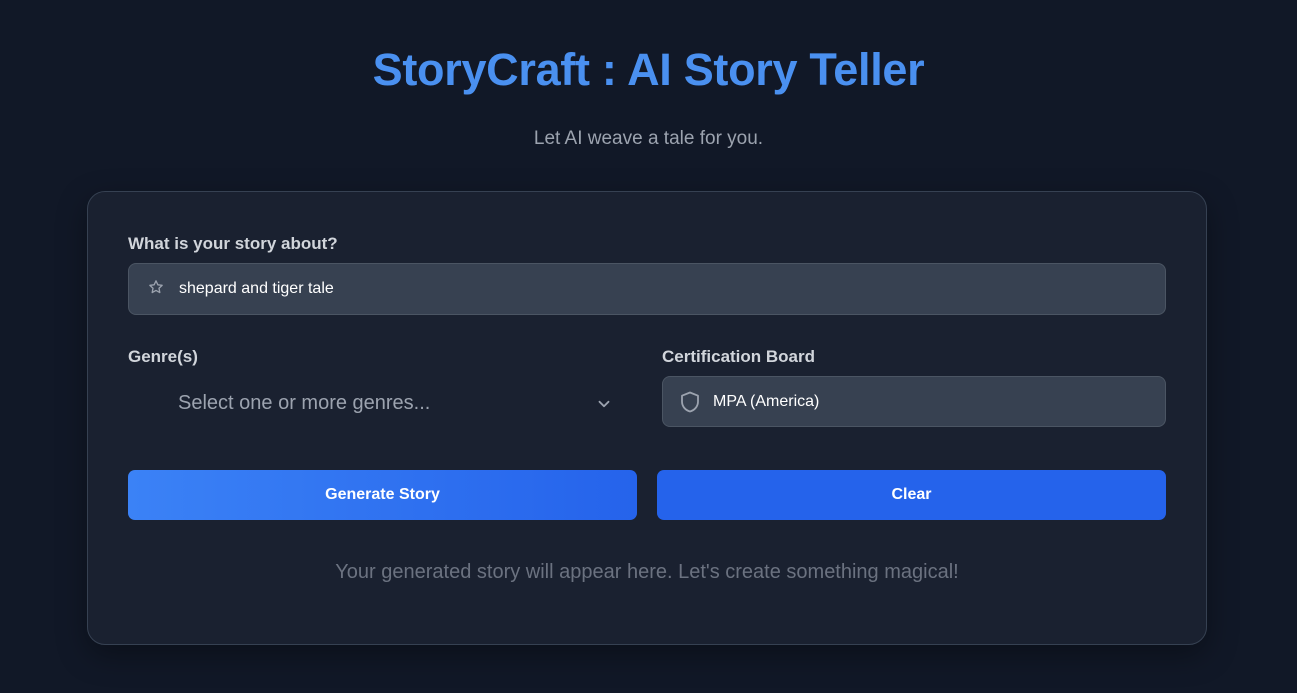 This screenshot has width=1297, height=693. Describe the element at coordinates (648, 138) in the screenshot. I see `page-subtitle: Let AI weave a tale for you.` at that location.